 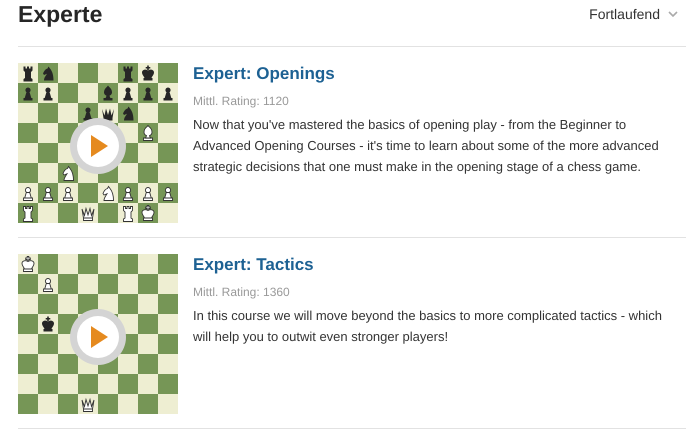 What do you see at coordinates (98, 143) in the screenshot?
I see `chessboard-drawing` at bounding box center [98, 143].